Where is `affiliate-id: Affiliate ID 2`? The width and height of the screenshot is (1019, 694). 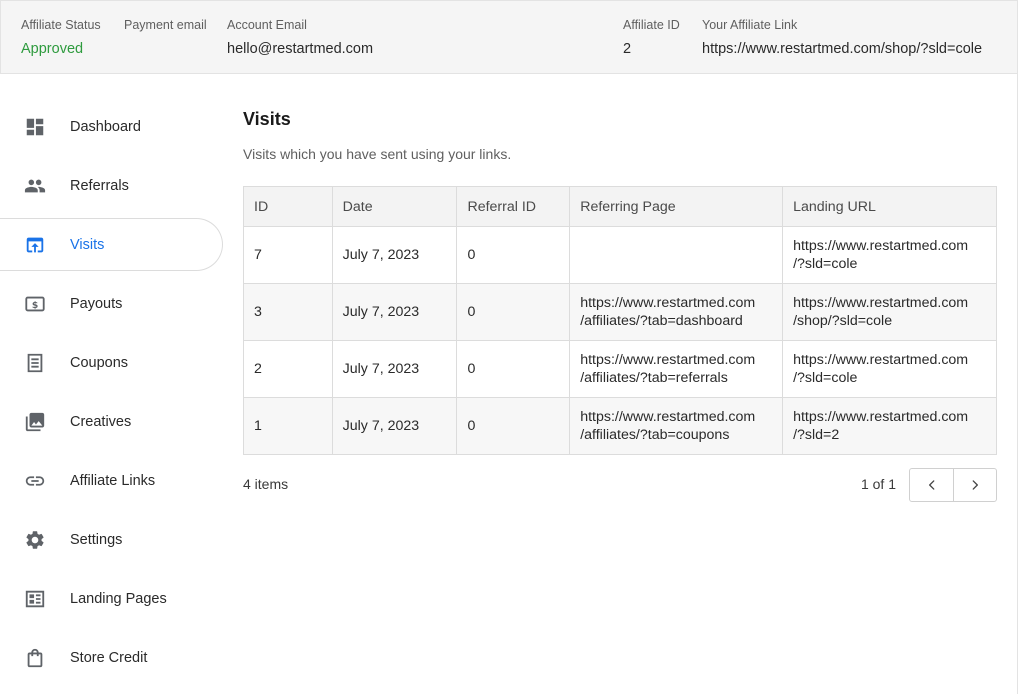 affiliate-id: Affiliate ID 2 is located at coordinates (651, 38).